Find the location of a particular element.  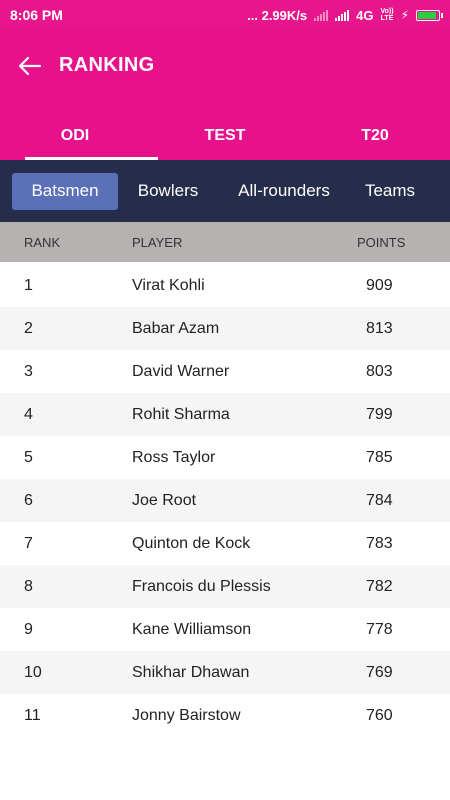

column-points: POINTS is located at coordinates (381, 242).